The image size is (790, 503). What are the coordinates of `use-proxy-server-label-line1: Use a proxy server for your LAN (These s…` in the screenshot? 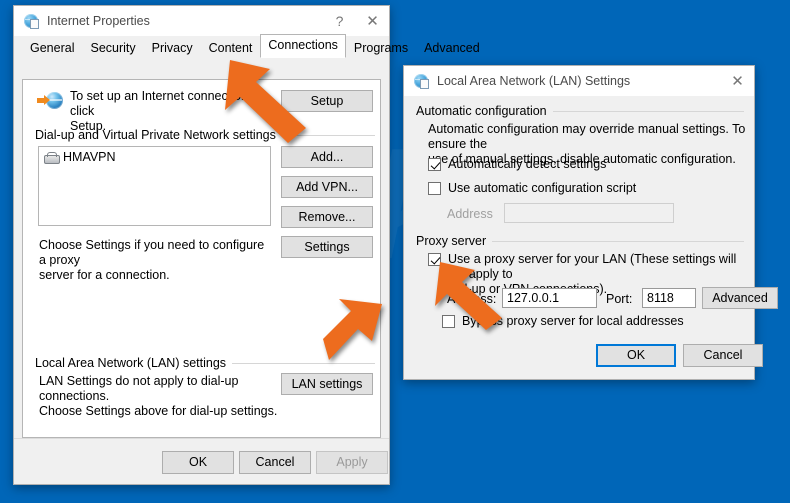 It's located at (592, 266).